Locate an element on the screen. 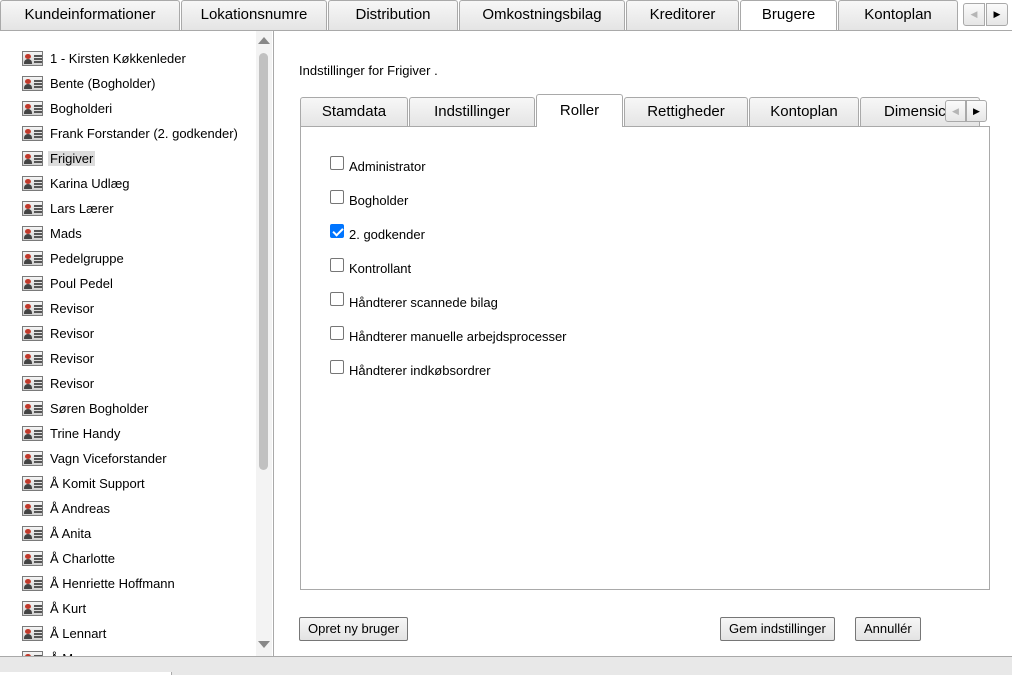 The image size is (1012, 675). user-list-item: Å Charlotte is located at coordinates (69, 558).